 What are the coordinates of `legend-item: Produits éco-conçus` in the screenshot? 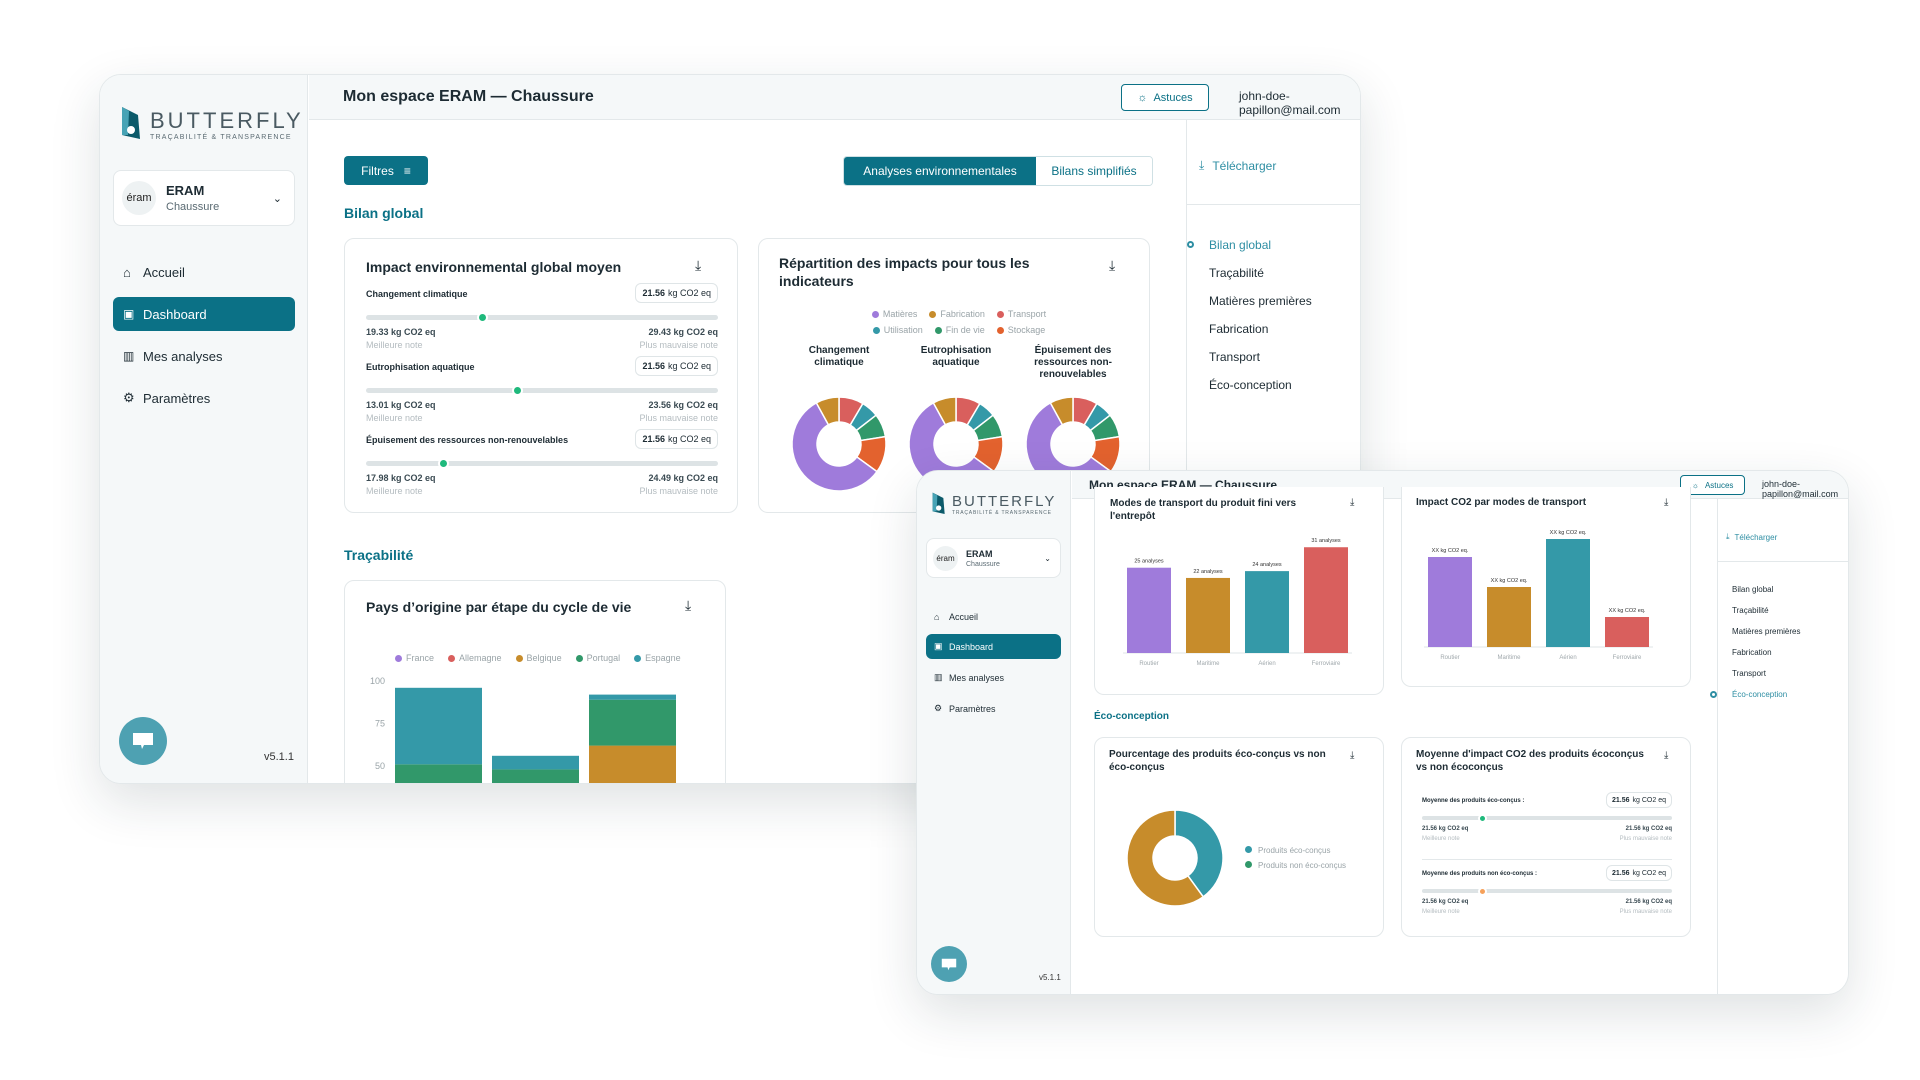 It's located at (1295, 850).